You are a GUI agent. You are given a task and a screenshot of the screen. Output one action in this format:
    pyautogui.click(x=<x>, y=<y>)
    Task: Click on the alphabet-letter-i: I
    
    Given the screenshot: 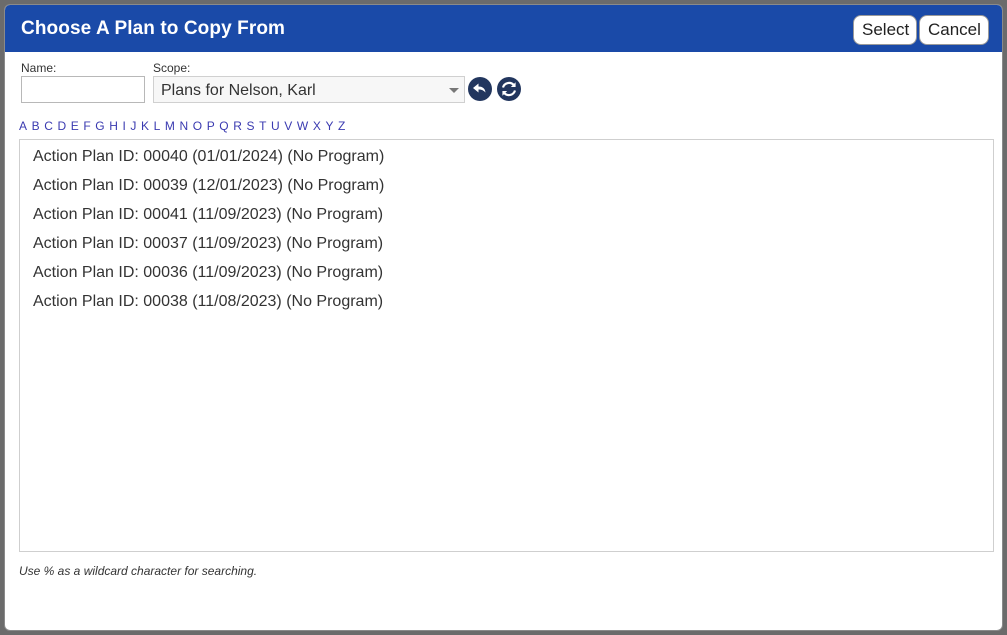 What is the action you would take?
    pyautogui.click(x=124, y=126)
    